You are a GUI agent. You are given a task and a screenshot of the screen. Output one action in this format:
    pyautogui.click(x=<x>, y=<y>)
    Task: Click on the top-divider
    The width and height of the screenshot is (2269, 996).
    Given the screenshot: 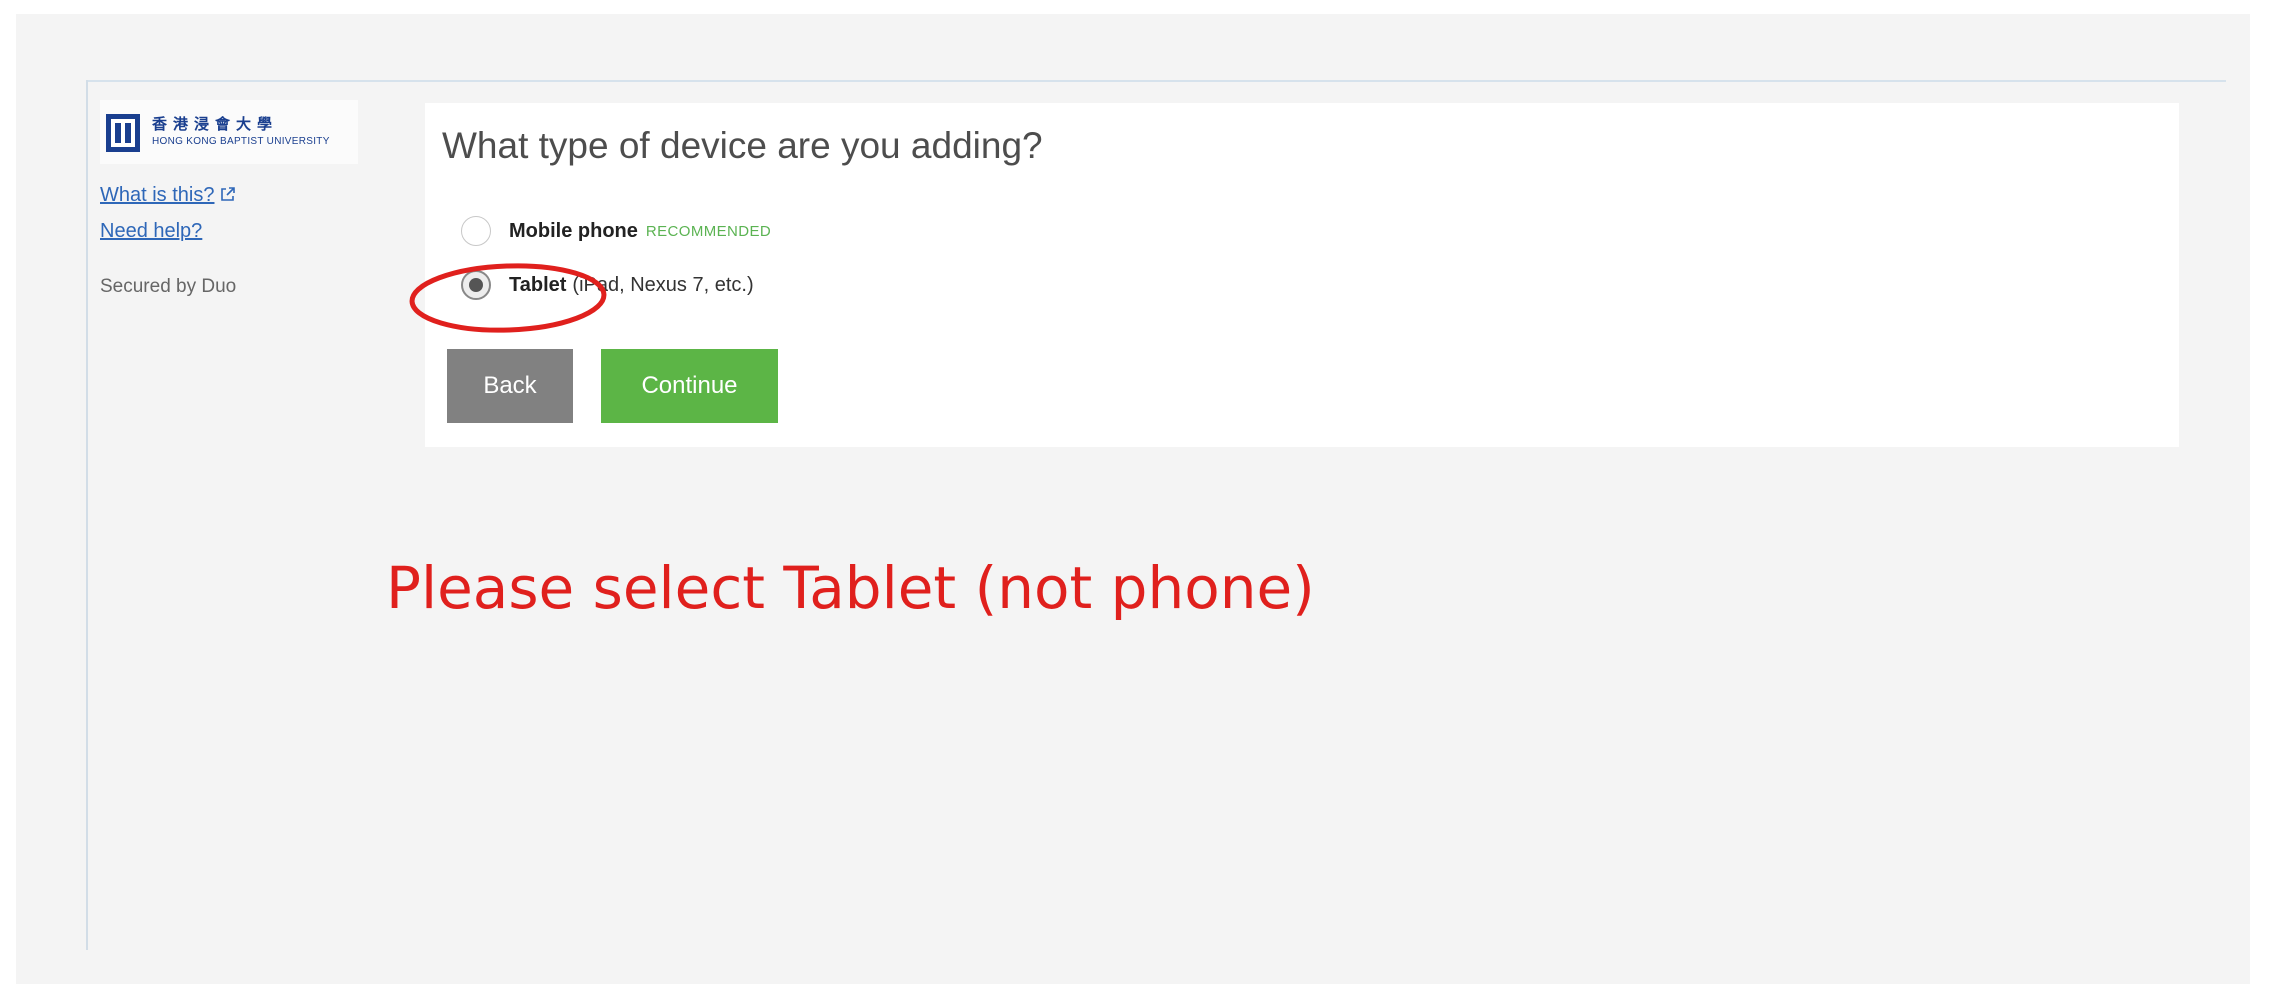 What is the action you would take?
    pyautogui.click(x=1156, y=81)
    